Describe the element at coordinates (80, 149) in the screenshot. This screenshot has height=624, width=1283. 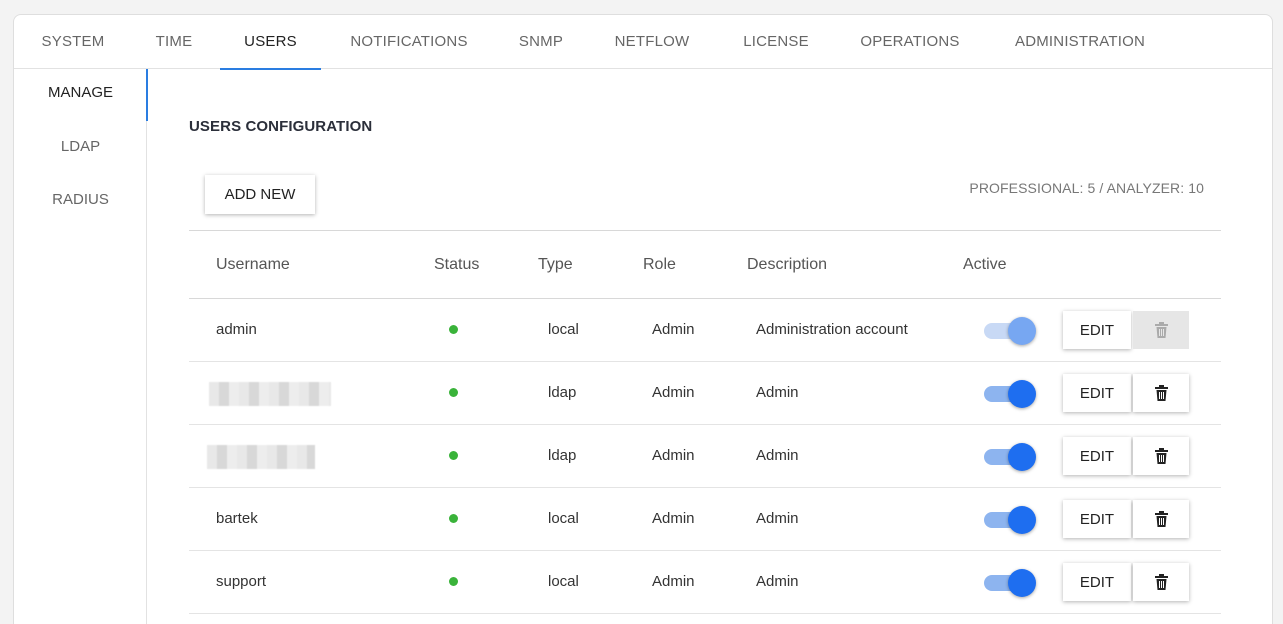
I see `sidebar-item-ldap: LDAP` at that location.